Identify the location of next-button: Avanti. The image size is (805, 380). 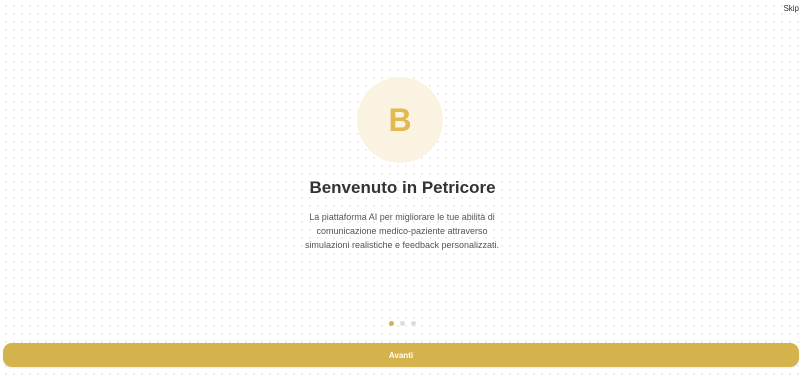
(401, 355).